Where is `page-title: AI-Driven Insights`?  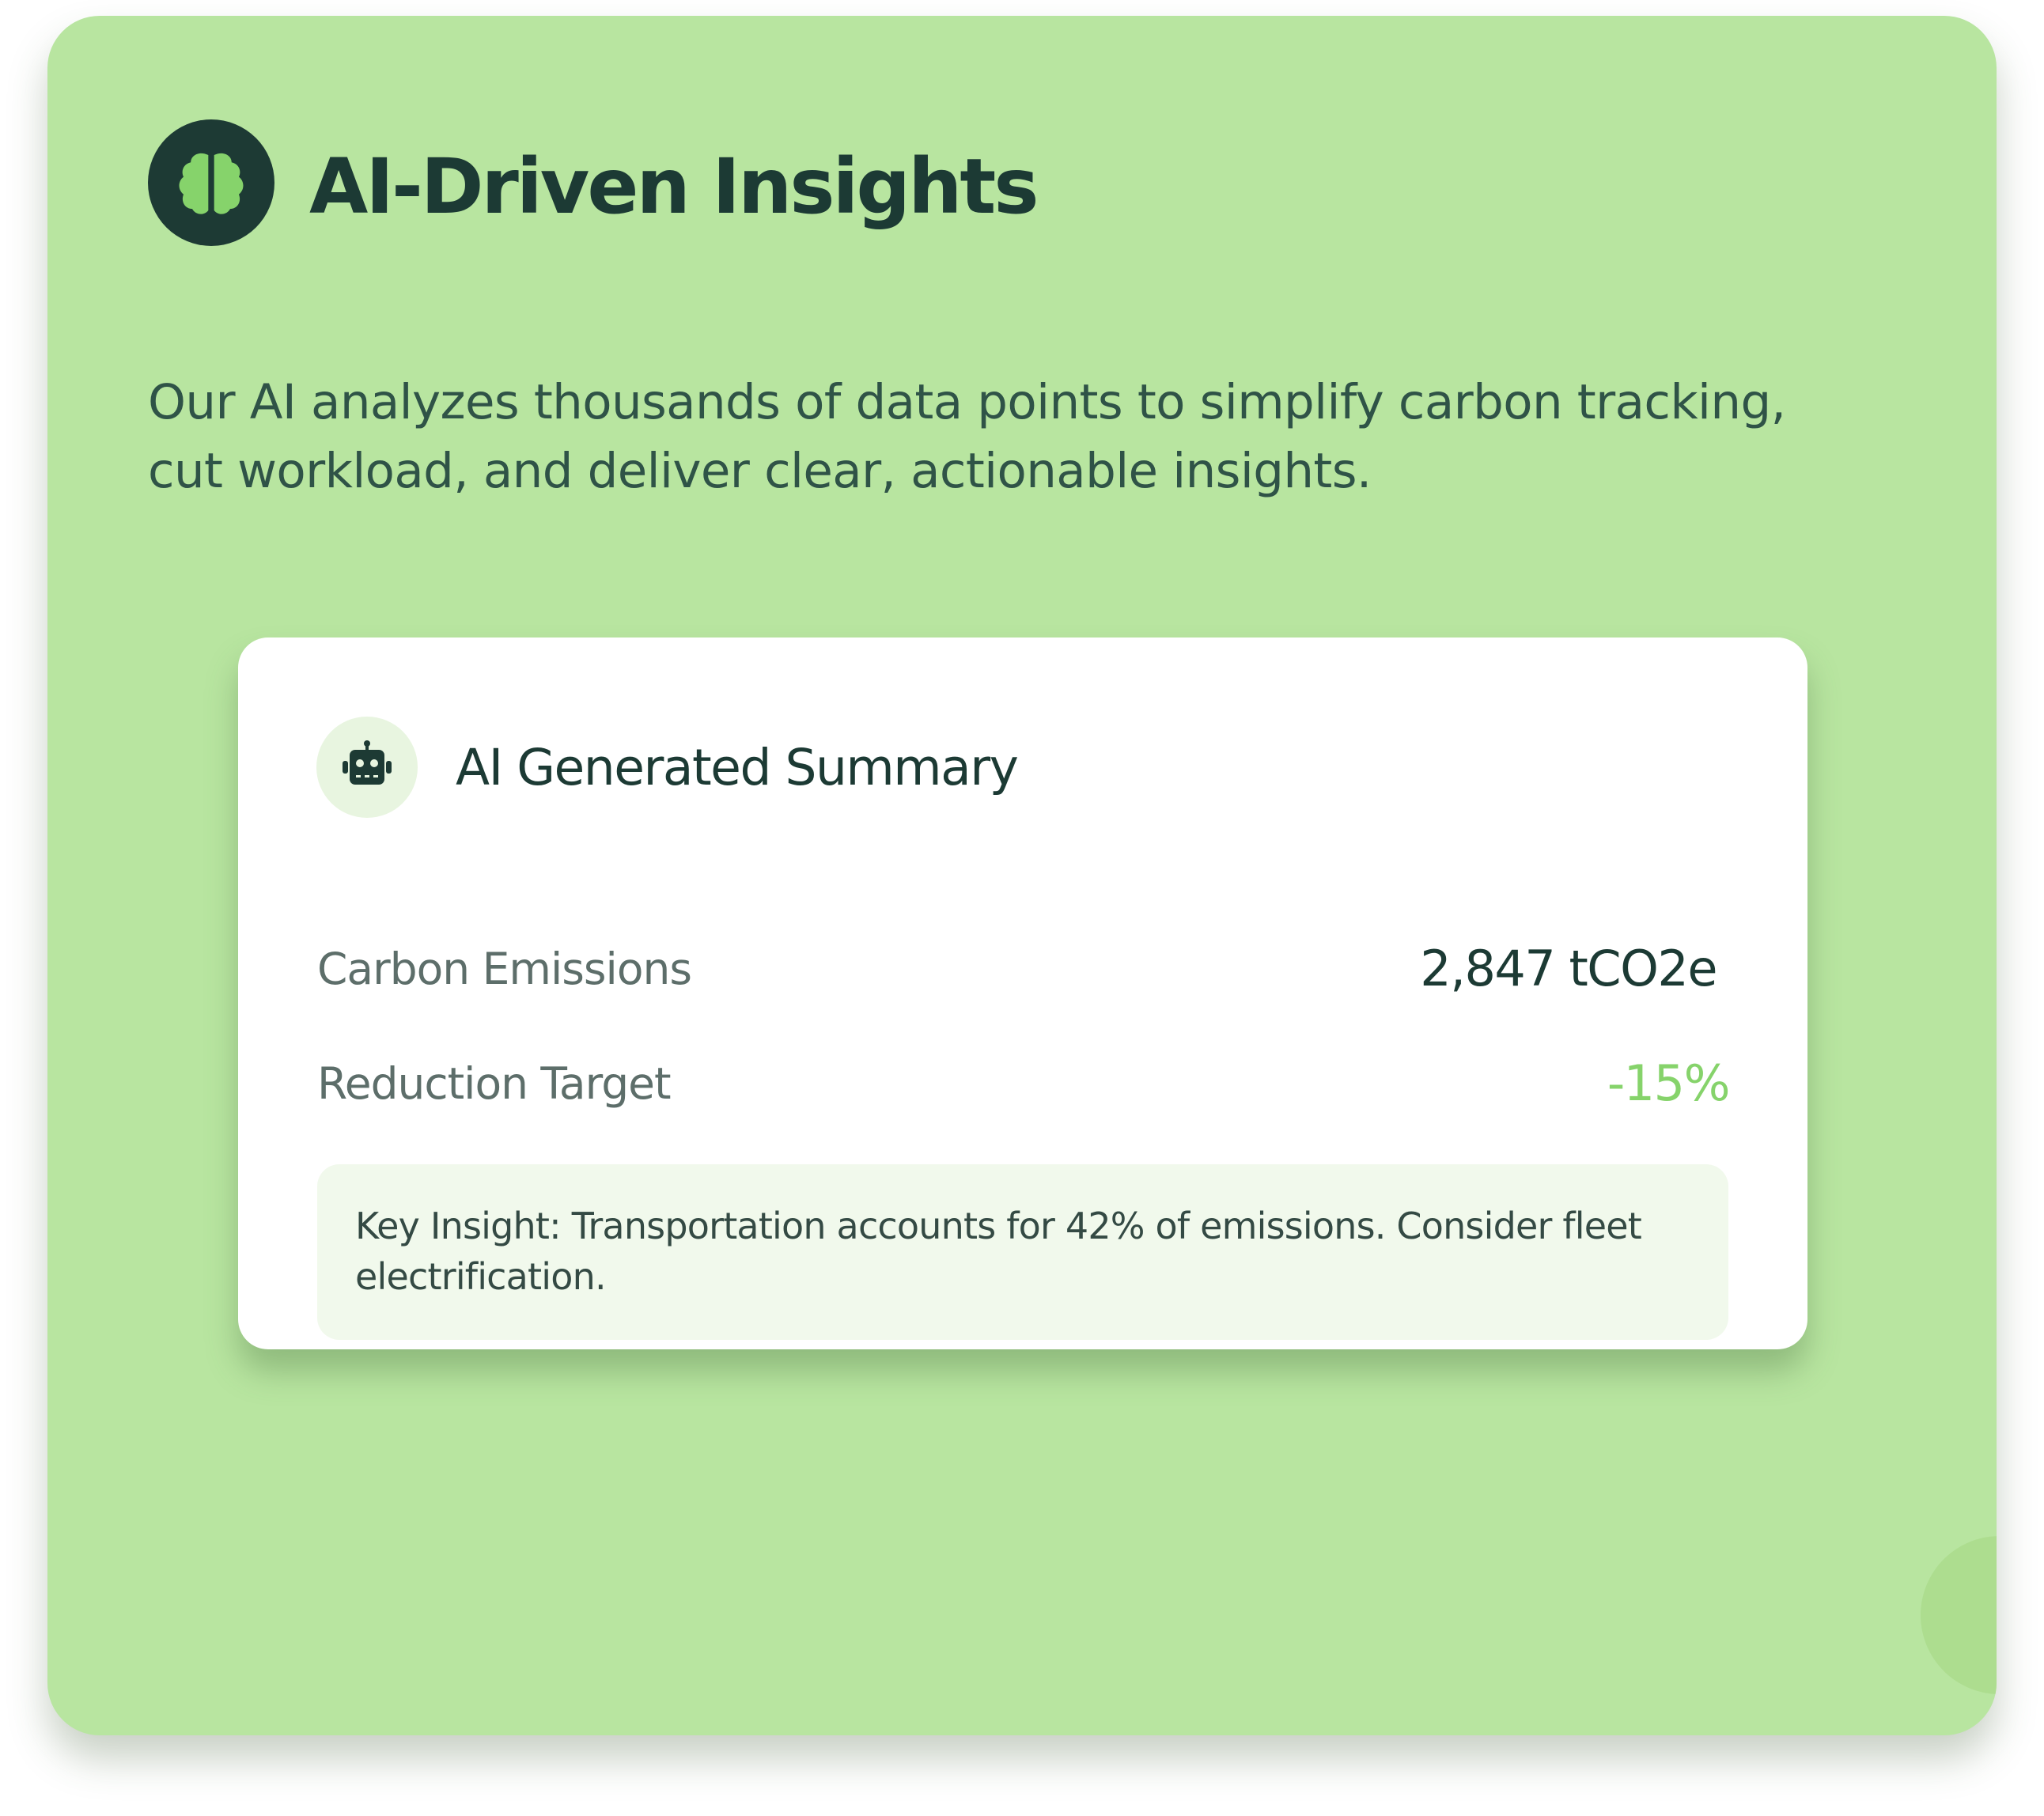 page-title: AI-Driven Insights is located at coordinates (674, 186).